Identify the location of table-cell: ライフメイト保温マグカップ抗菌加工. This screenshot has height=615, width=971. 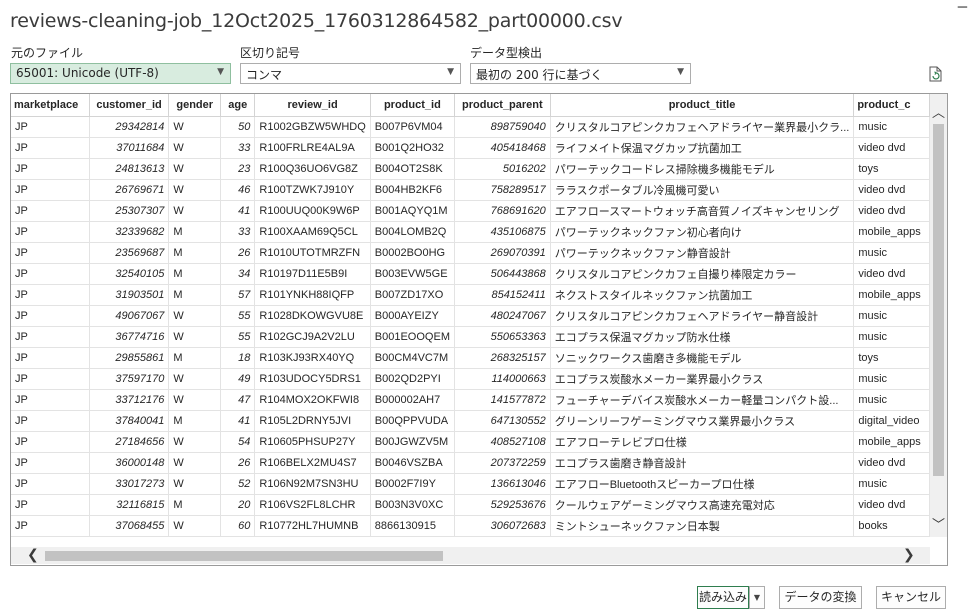
(702, 148).